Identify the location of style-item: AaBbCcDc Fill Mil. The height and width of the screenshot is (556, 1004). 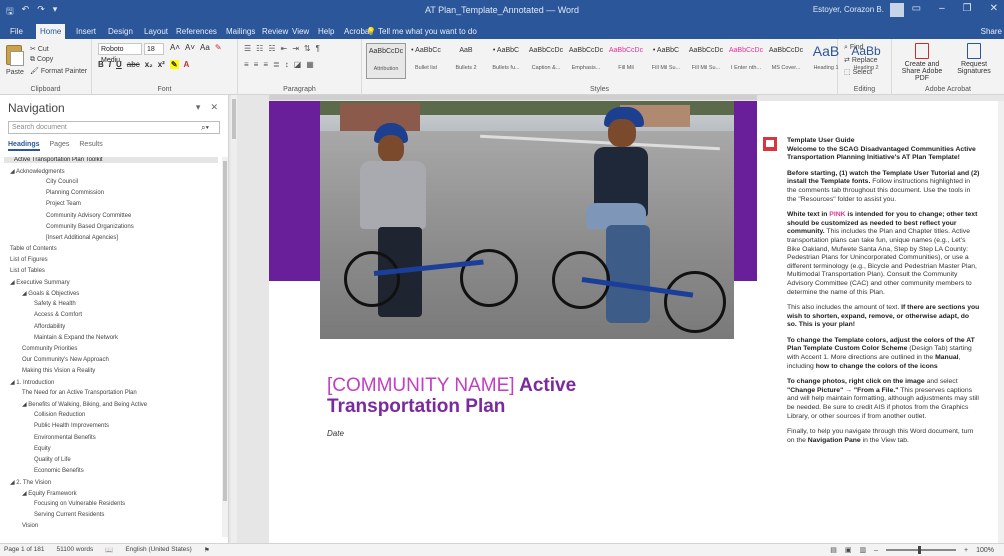
(626, 61).